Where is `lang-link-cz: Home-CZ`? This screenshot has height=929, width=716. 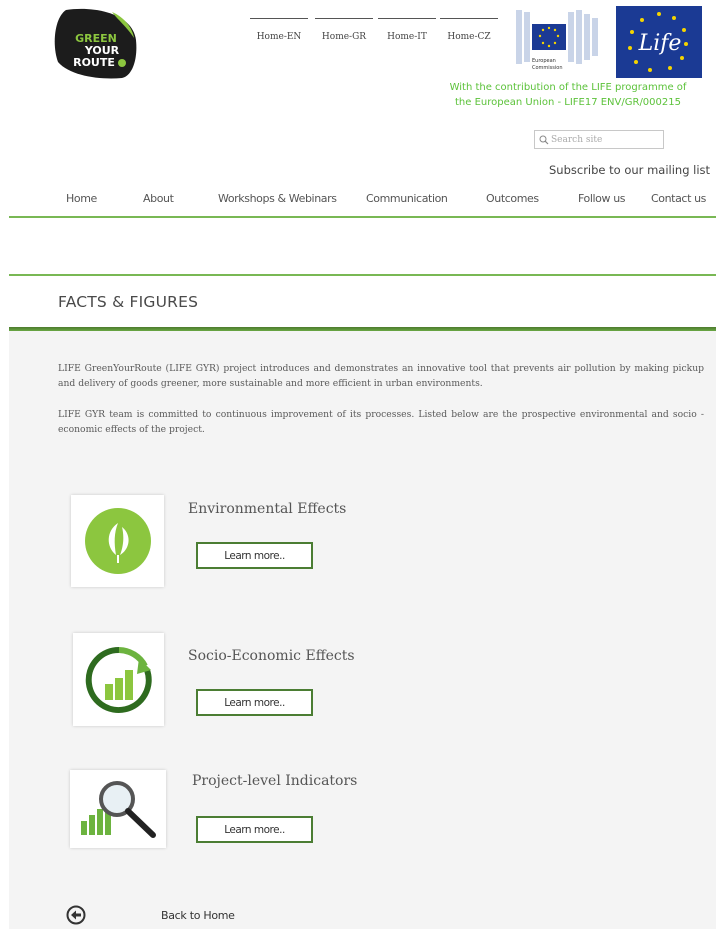 lang-link-cz: Home-CZ is located at coordinates (469, 31).